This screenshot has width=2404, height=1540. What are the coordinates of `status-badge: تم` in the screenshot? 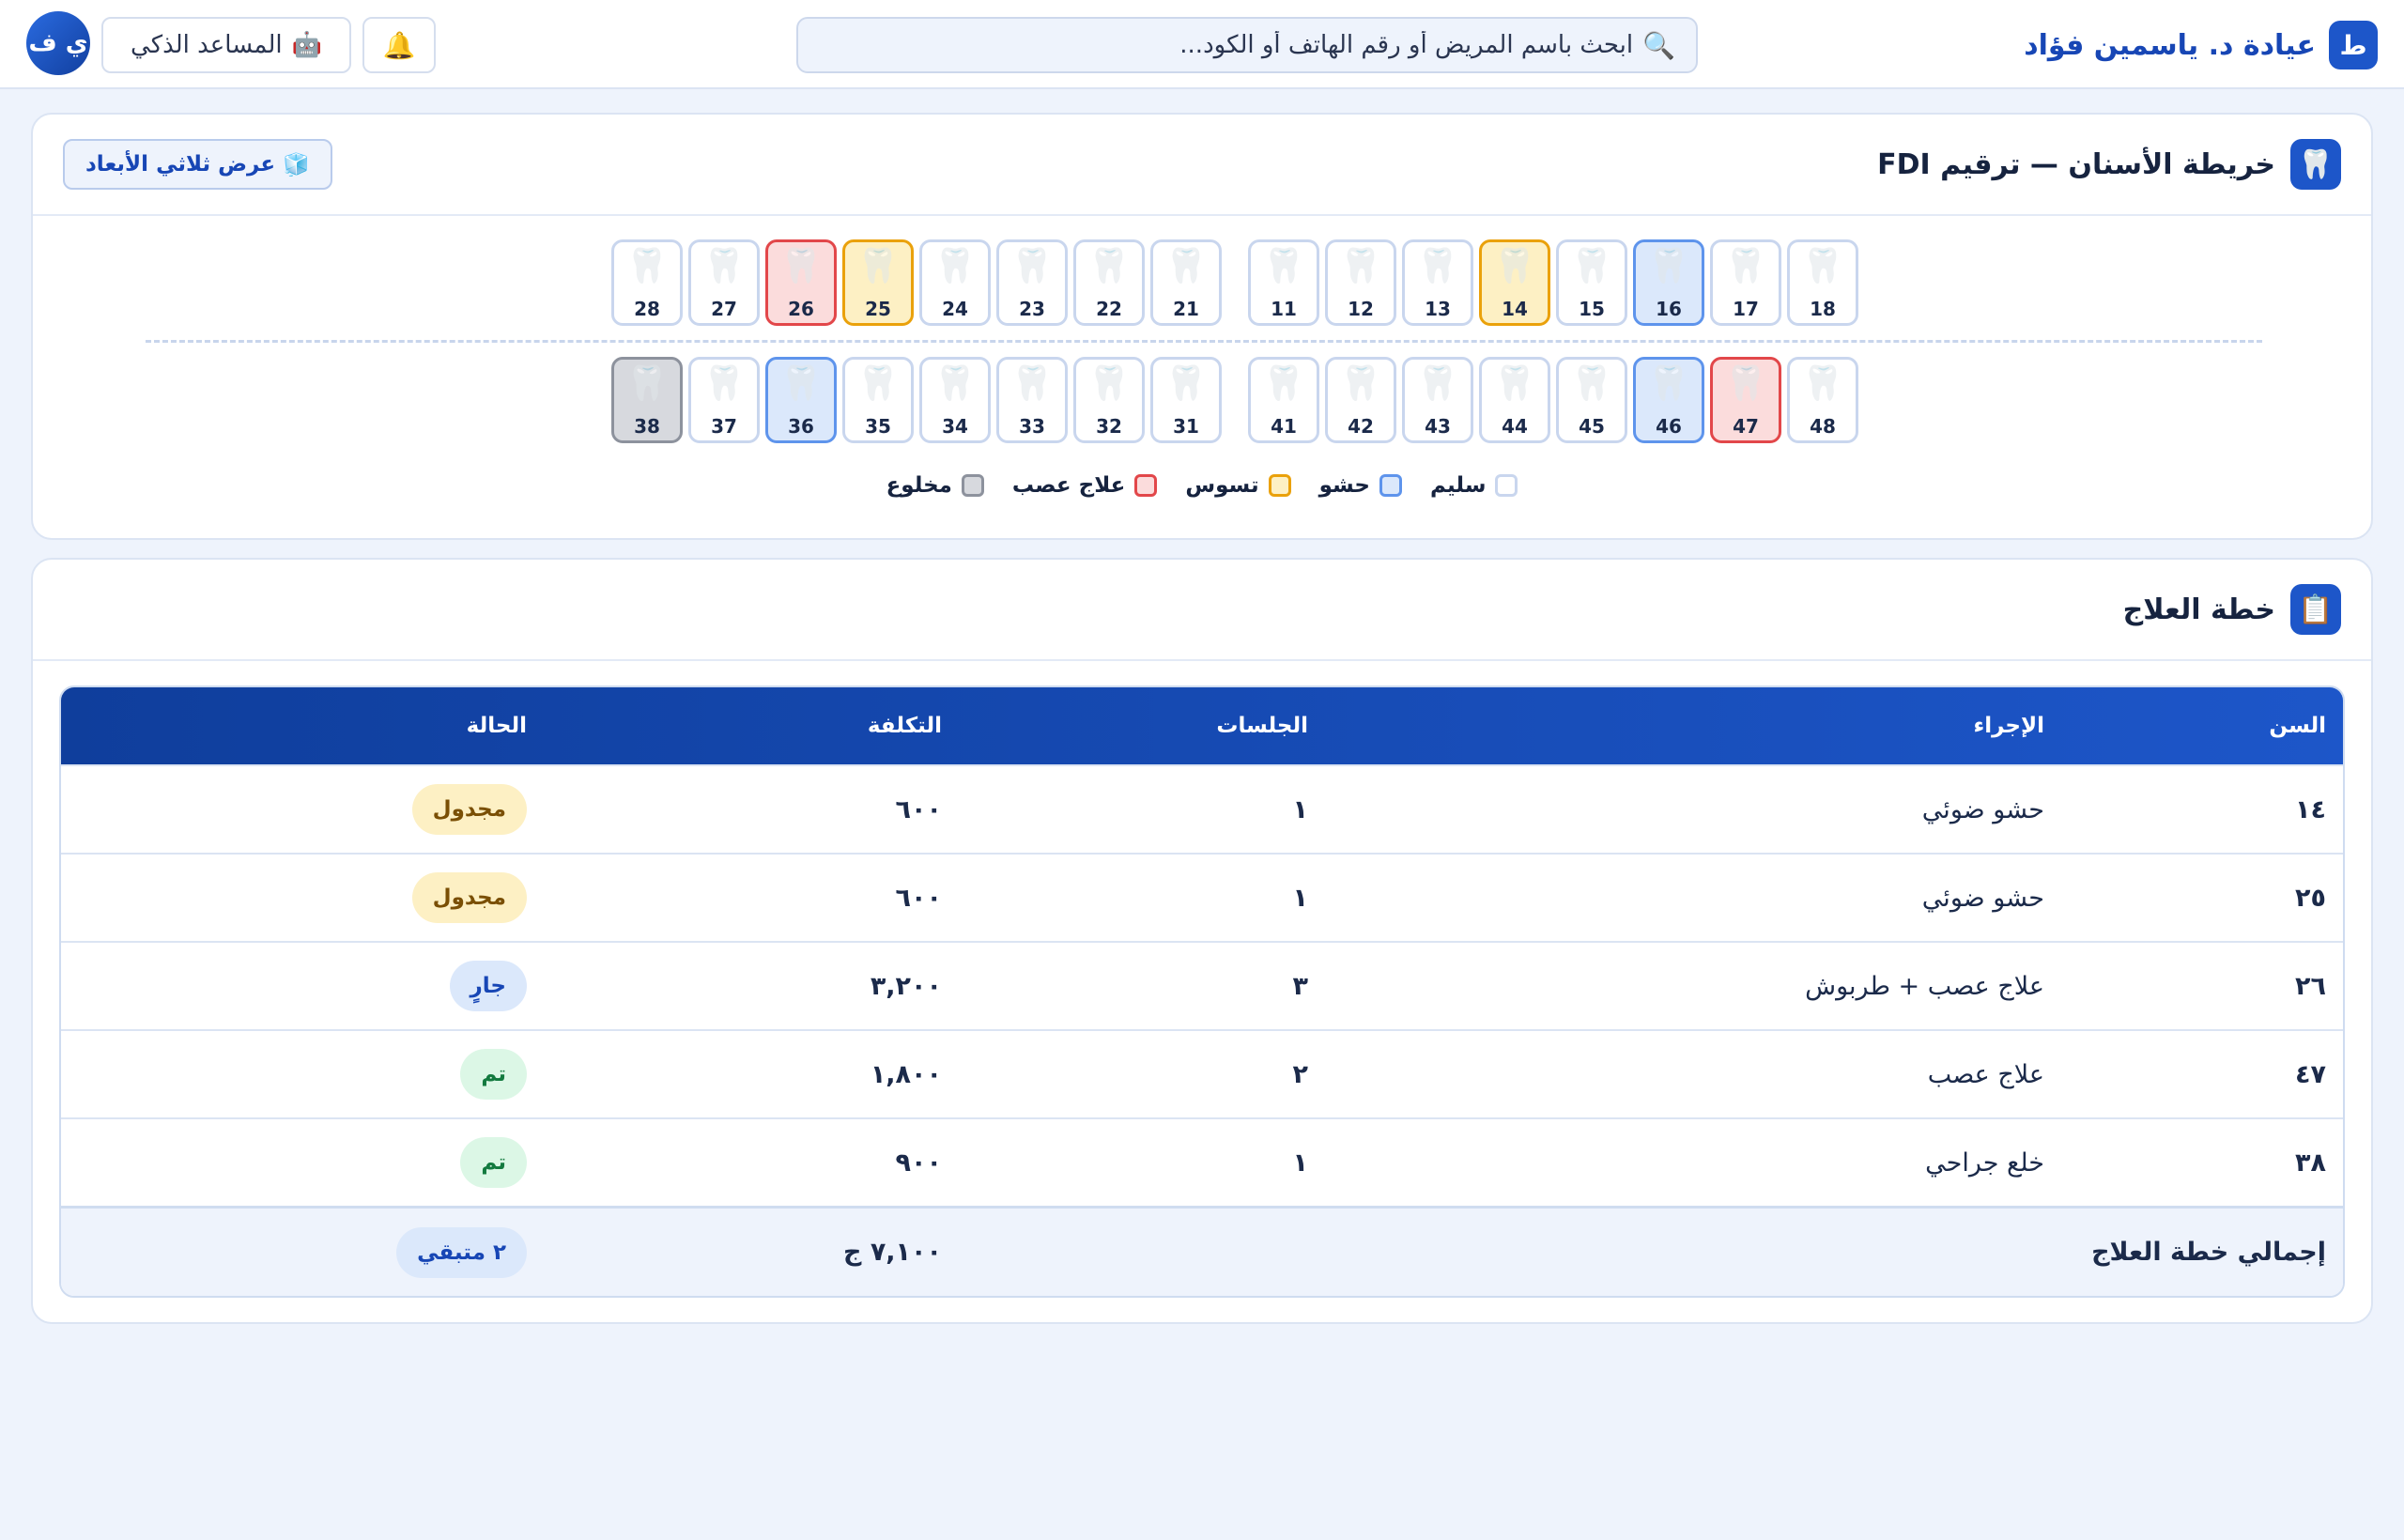 It's located at (493, 1074).